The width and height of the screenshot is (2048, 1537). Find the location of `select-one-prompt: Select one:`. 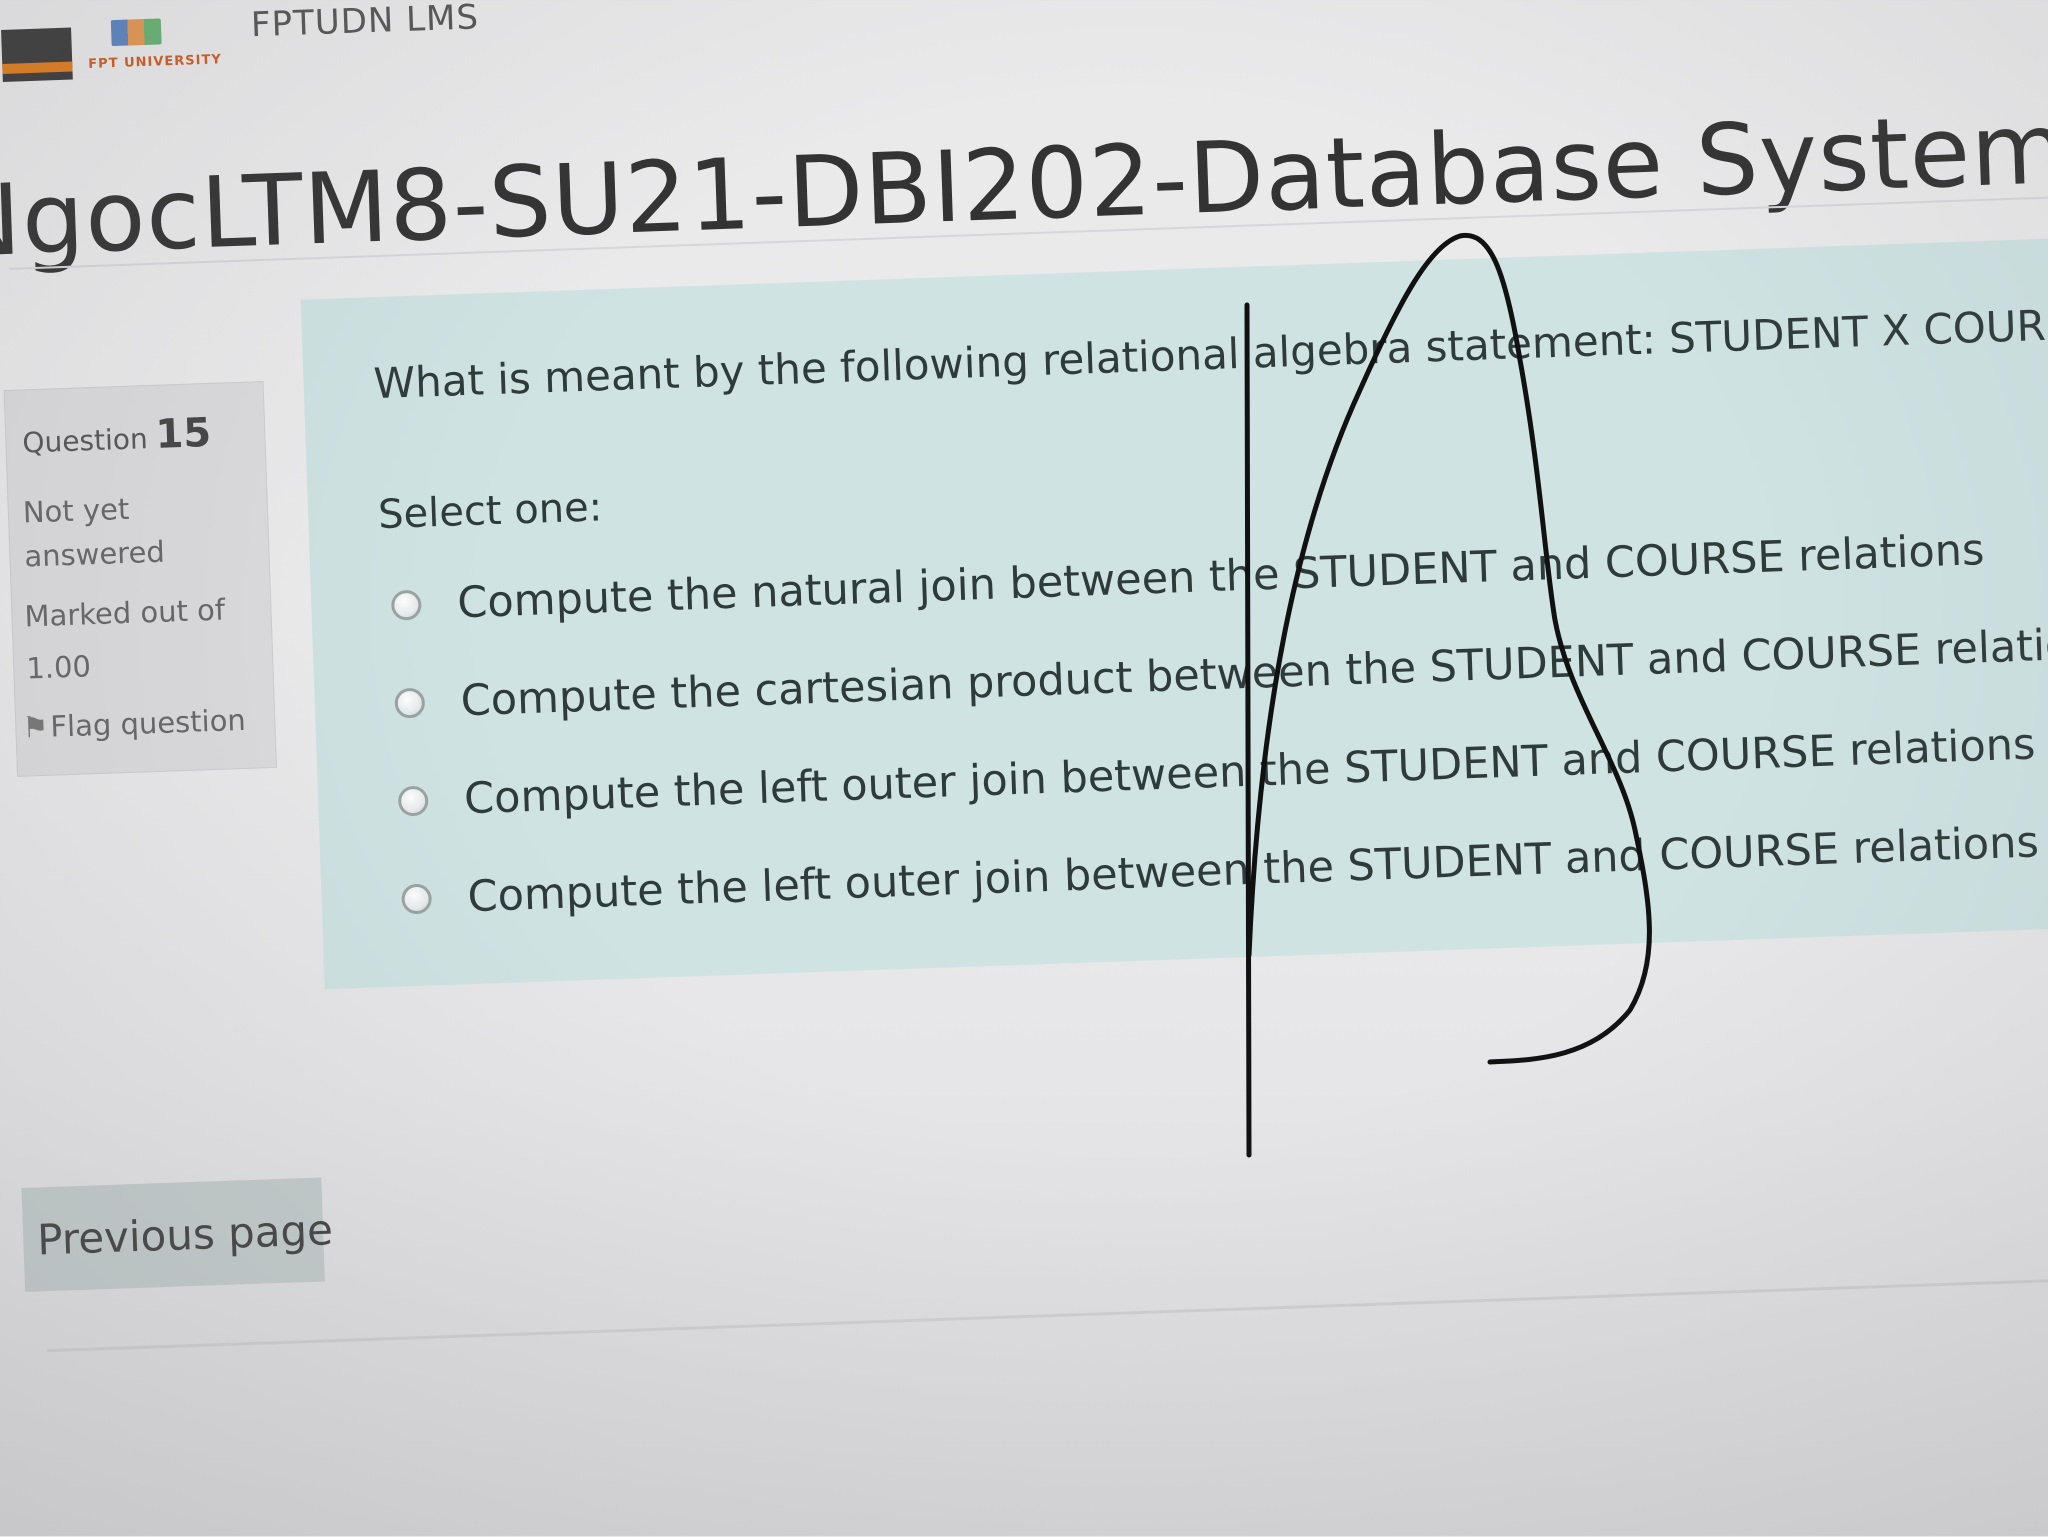

select-one-prompt: Select one: is located at coordinates (490, 511).